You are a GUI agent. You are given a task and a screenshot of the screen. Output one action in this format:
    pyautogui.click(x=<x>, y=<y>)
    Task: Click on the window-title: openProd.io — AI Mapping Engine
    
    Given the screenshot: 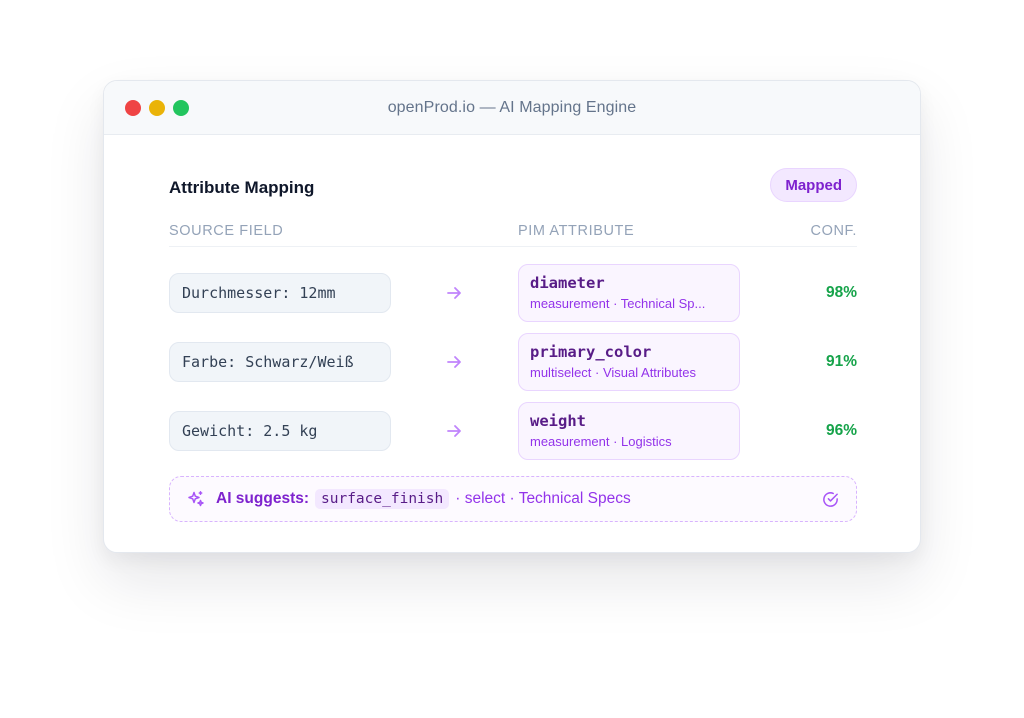 What is the action you would take?
    pyautogui.click(x=512, y=107)
    